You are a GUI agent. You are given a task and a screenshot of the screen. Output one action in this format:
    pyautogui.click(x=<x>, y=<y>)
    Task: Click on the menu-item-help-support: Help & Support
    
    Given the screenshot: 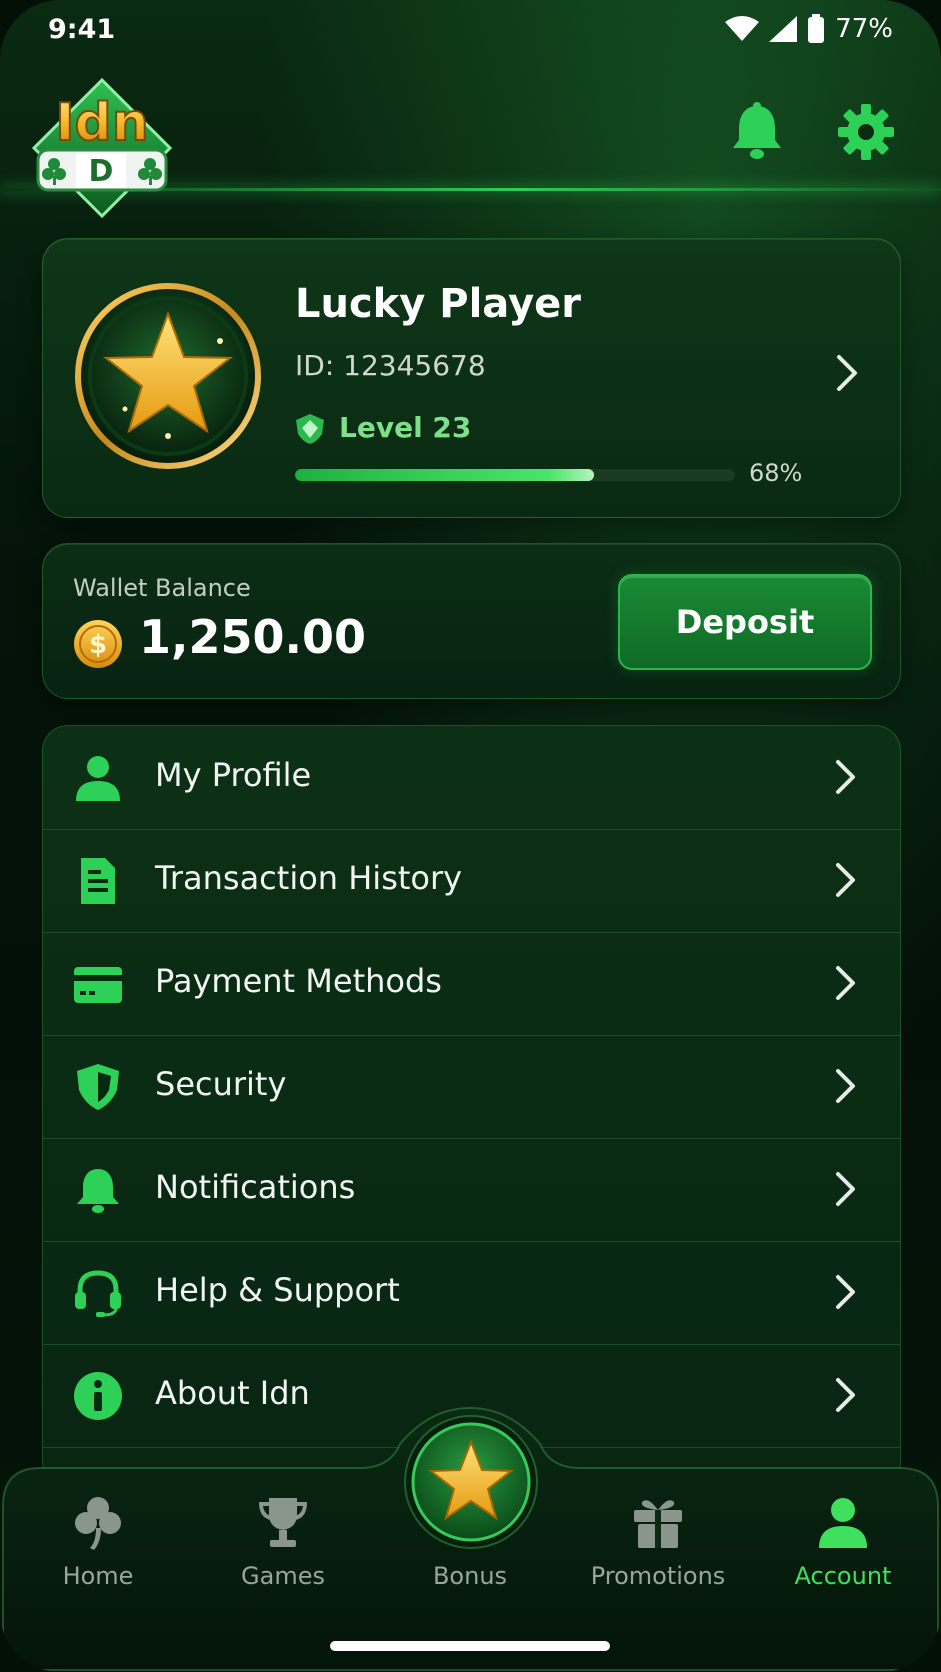 What is the action you would take?
    pyautogui.click(x=471, y=1293)
    